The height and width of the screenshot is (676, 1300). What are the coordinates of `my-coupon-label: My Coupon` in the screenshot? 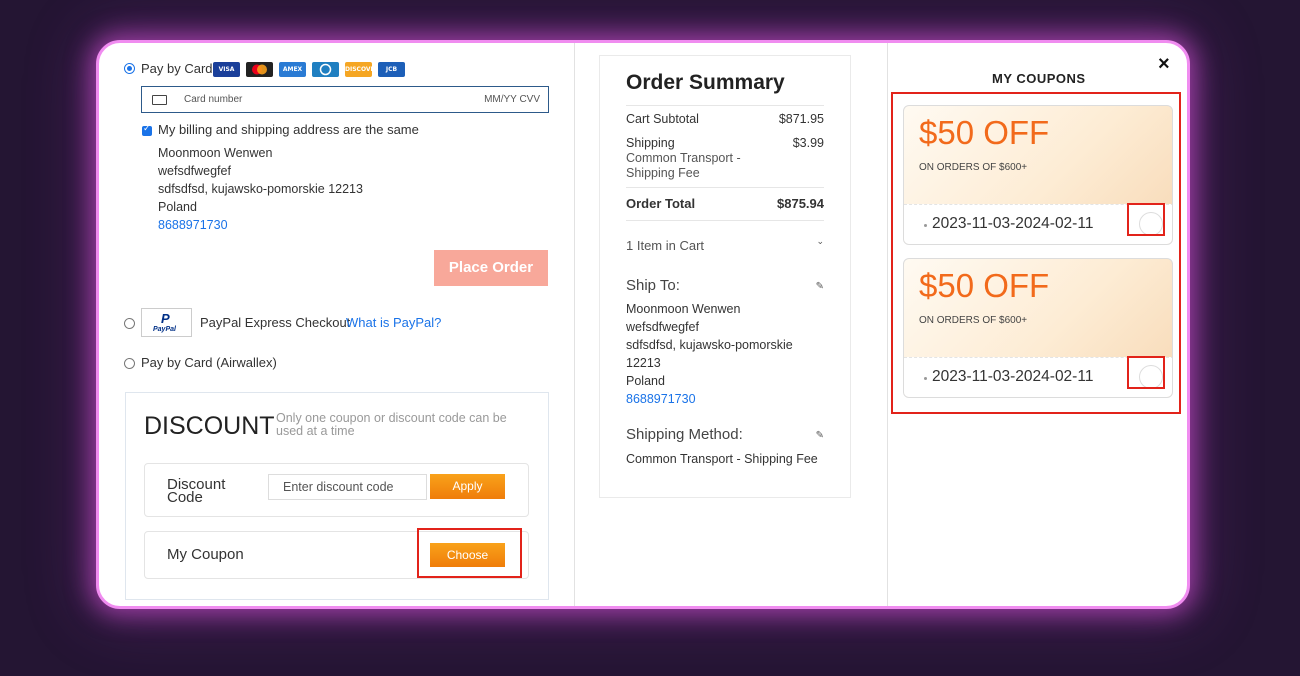 It's located at (205, 554).